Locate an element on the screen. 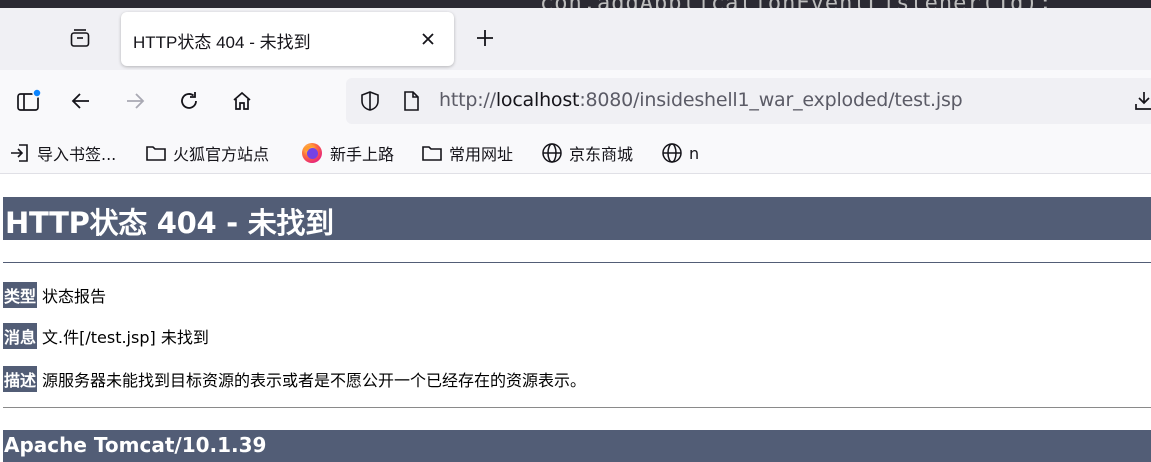 Image resolution: width=1151 pixels, height=462 pixels. tab-title: HTTP状态 404 - 未找到 is located at coordinates (222, 42).